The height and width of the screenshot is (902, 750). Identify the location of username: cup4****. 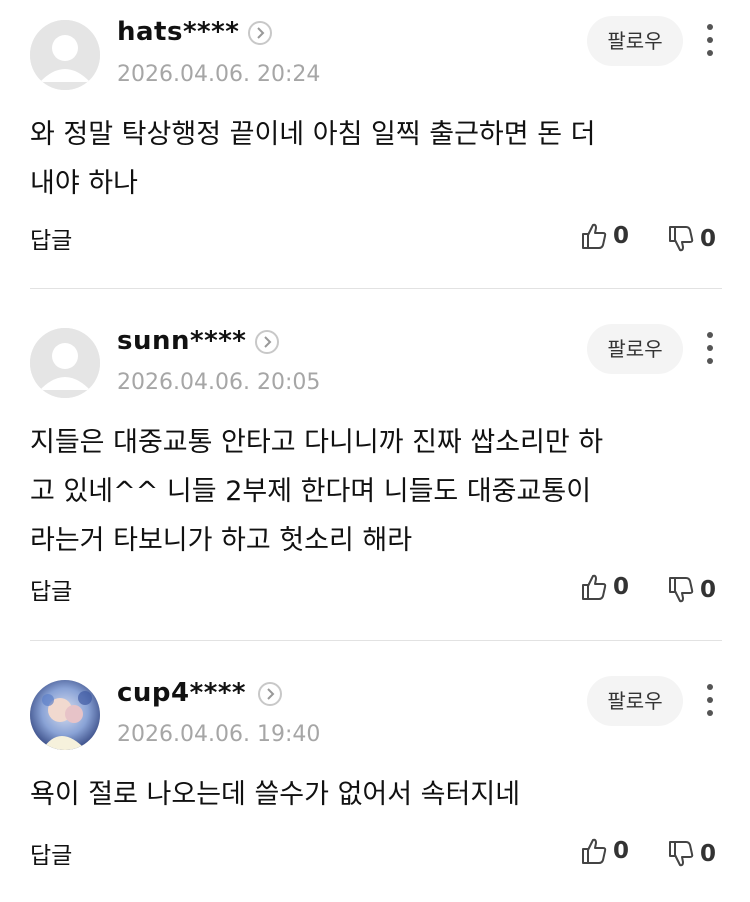
(181, 693).